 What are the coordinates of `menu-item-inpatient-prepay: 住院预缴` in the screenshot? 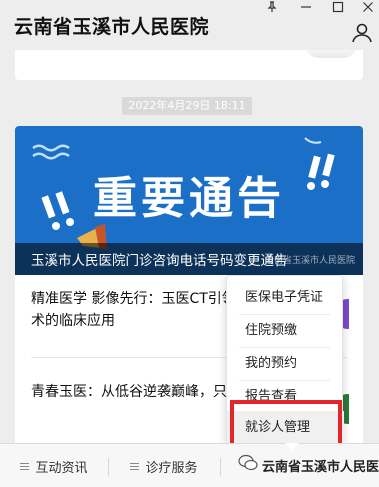 It's located at (285, 331).